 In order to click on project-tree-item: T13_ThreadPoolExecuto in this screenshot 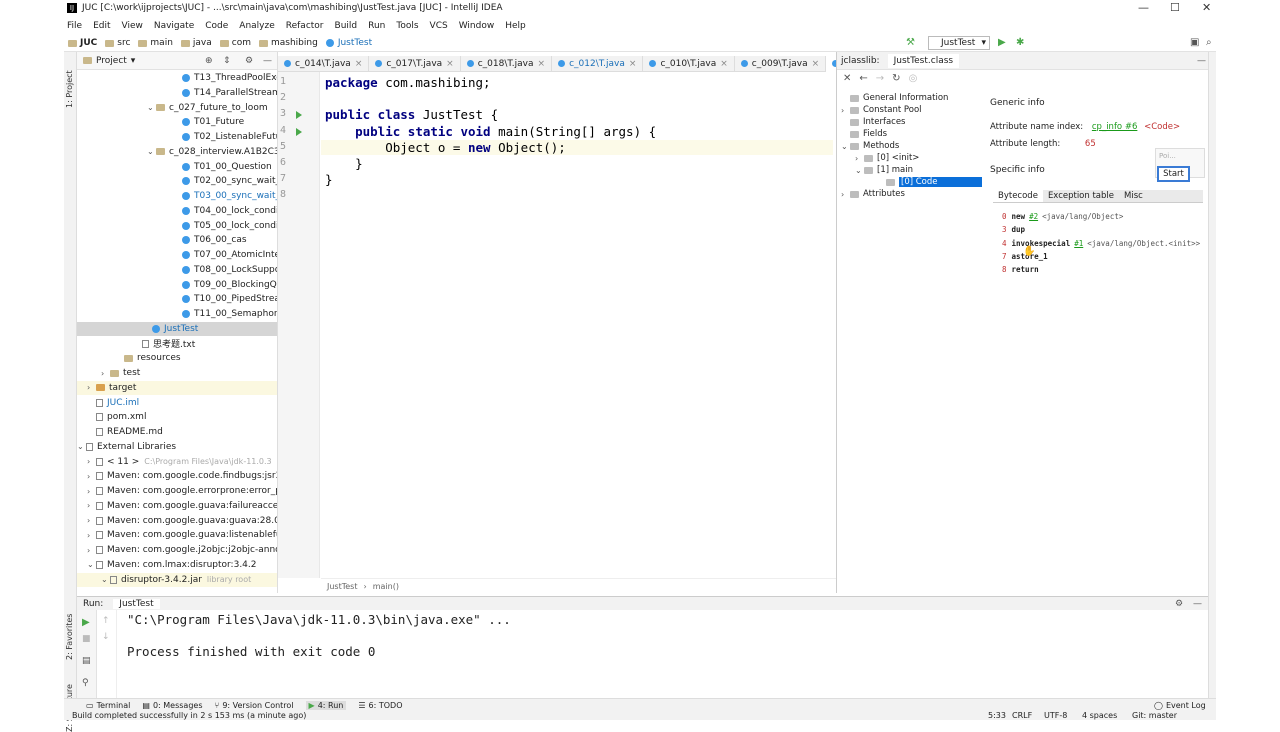, I will do `click(177, 78)`.